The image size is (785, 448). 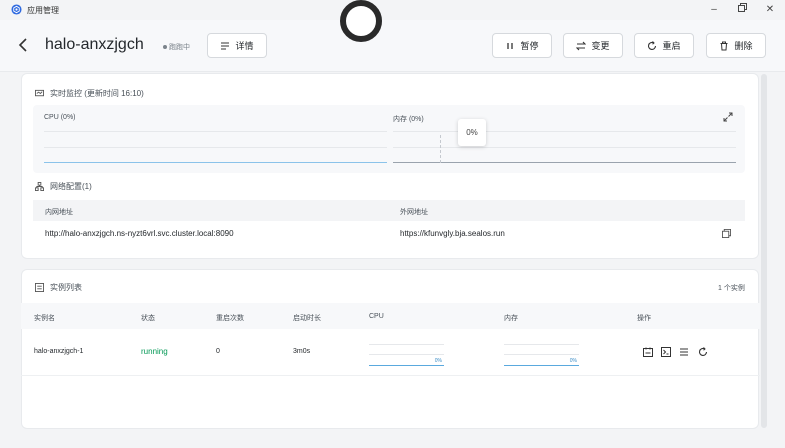 I want to click on status-badge: 跑跑中, so click(x=176, y=47).